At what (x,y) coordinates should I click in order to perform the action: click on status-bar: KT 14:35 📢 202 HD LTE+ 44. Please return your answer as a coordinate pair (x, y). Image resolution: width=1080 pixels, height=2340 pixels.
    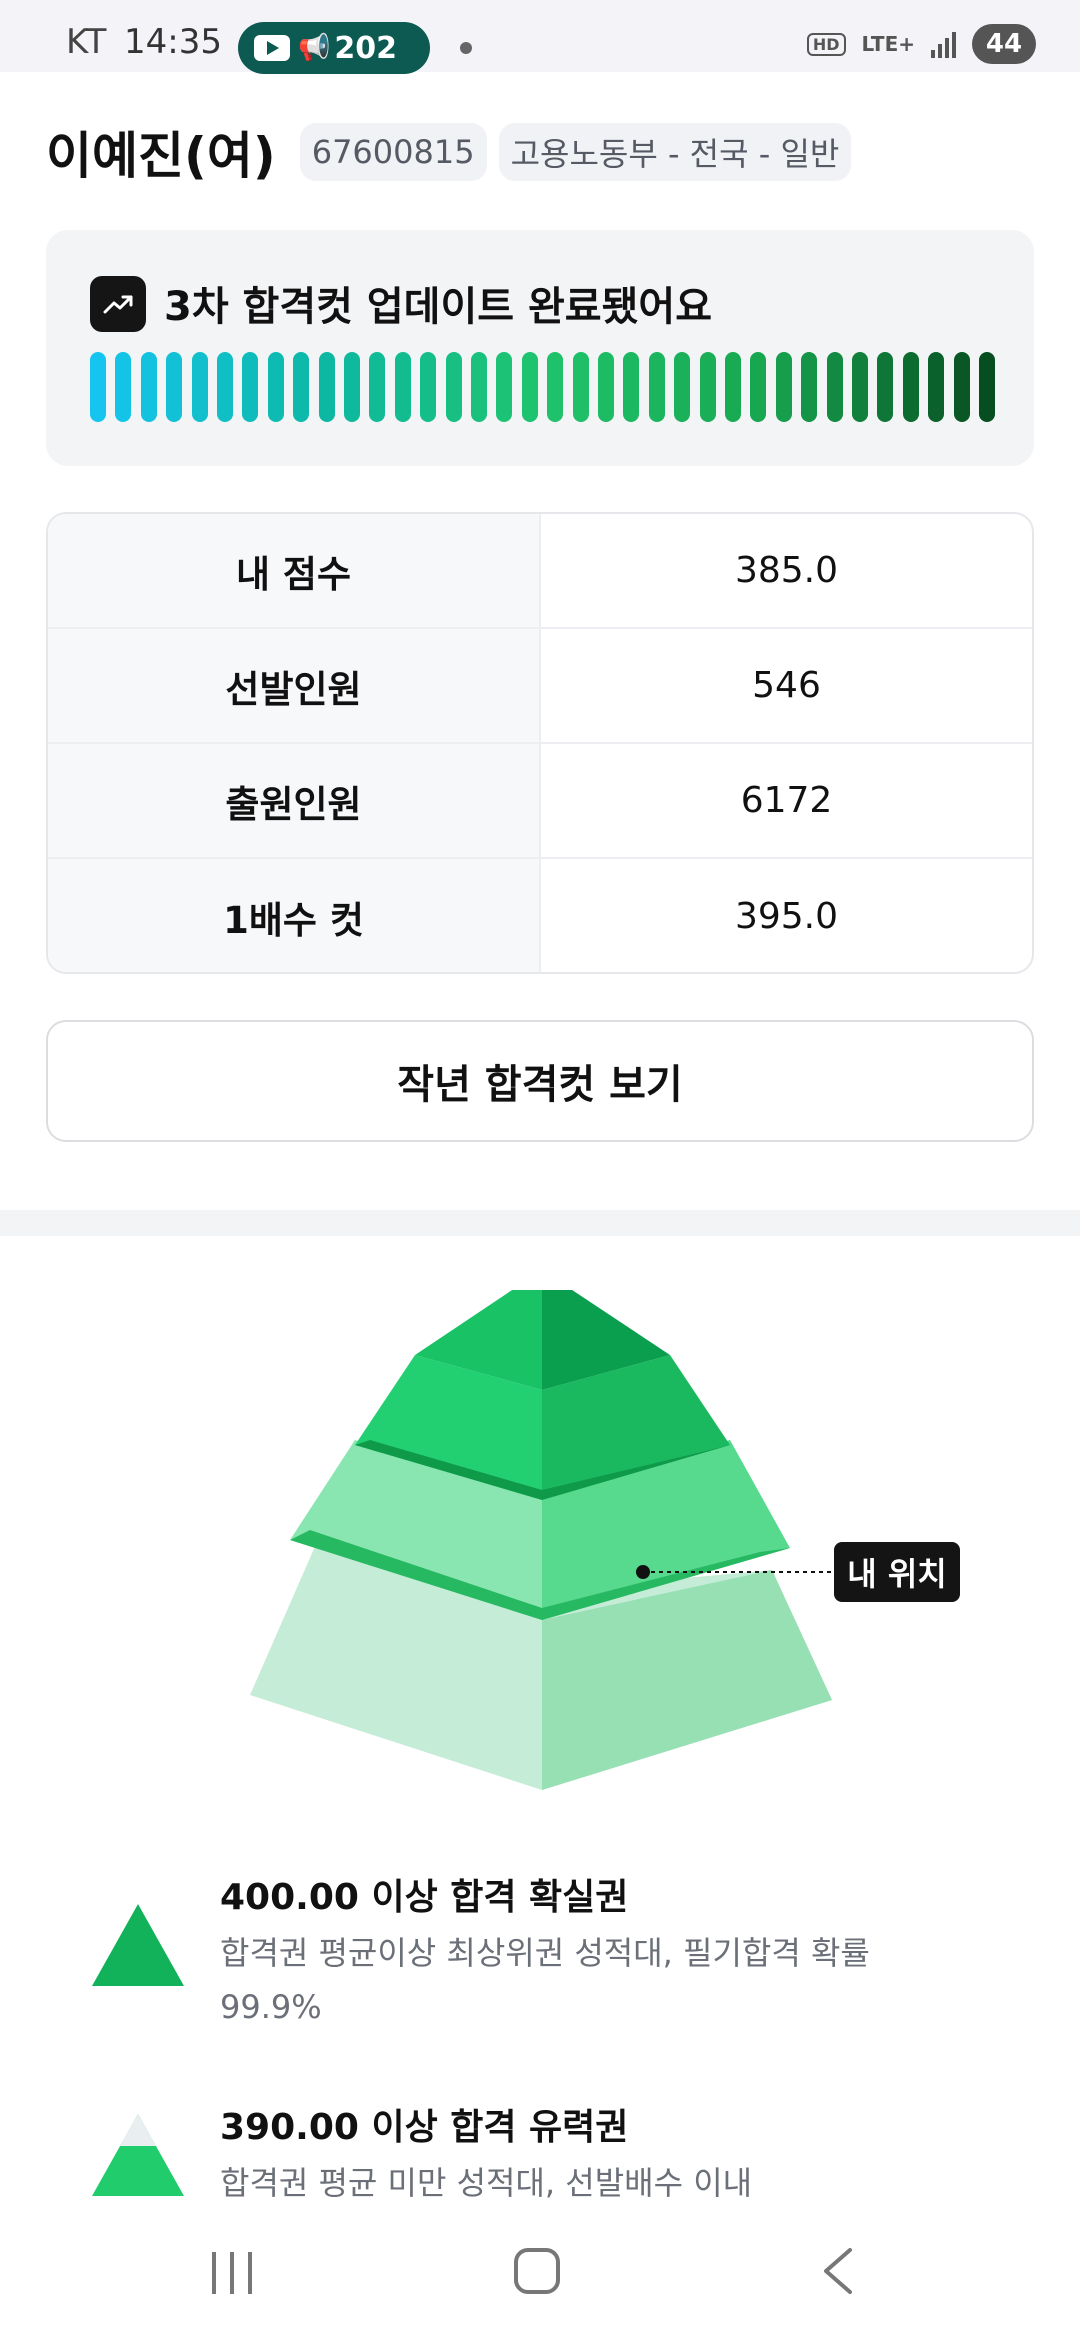
    Looking at the image, I should click on (540, 37).